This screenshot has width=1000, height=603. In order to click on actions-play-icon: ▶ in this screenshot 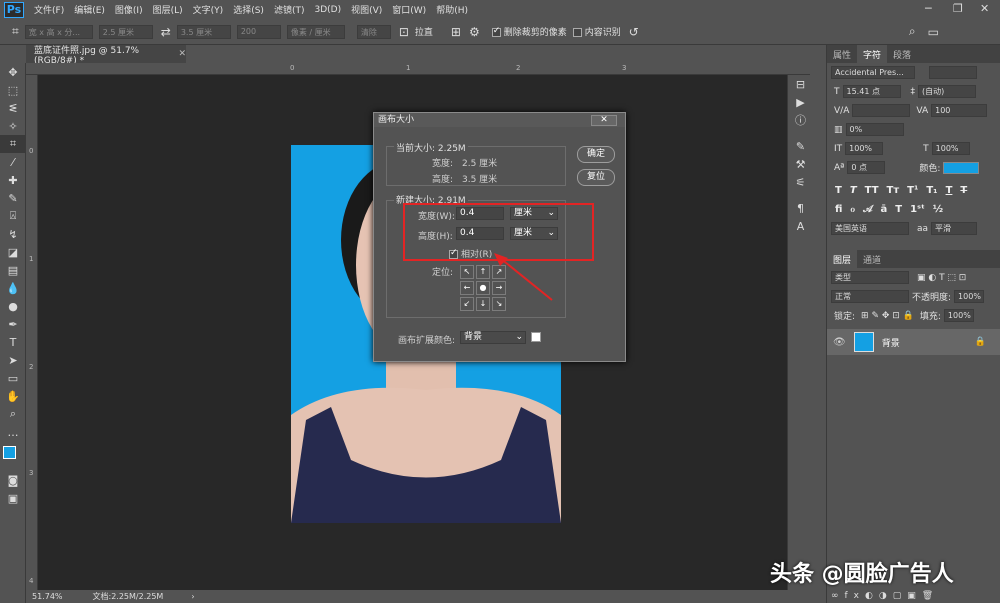, I will do `click(800, 102)`.